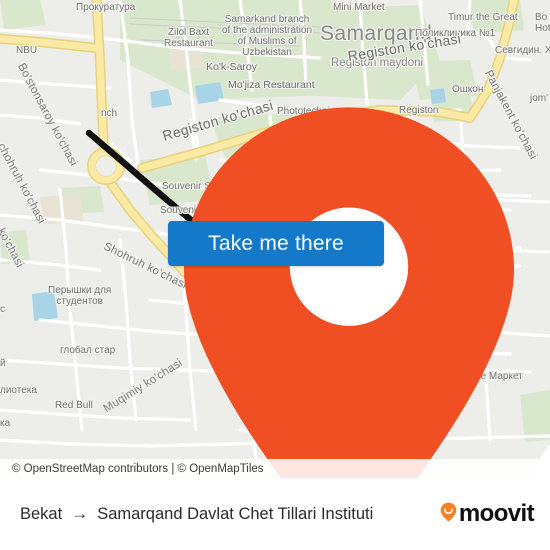 The height and width of the screenshot is (550, 550). I want to click on attribution-tiles: © OpenMapTiles, so click(221, 469).